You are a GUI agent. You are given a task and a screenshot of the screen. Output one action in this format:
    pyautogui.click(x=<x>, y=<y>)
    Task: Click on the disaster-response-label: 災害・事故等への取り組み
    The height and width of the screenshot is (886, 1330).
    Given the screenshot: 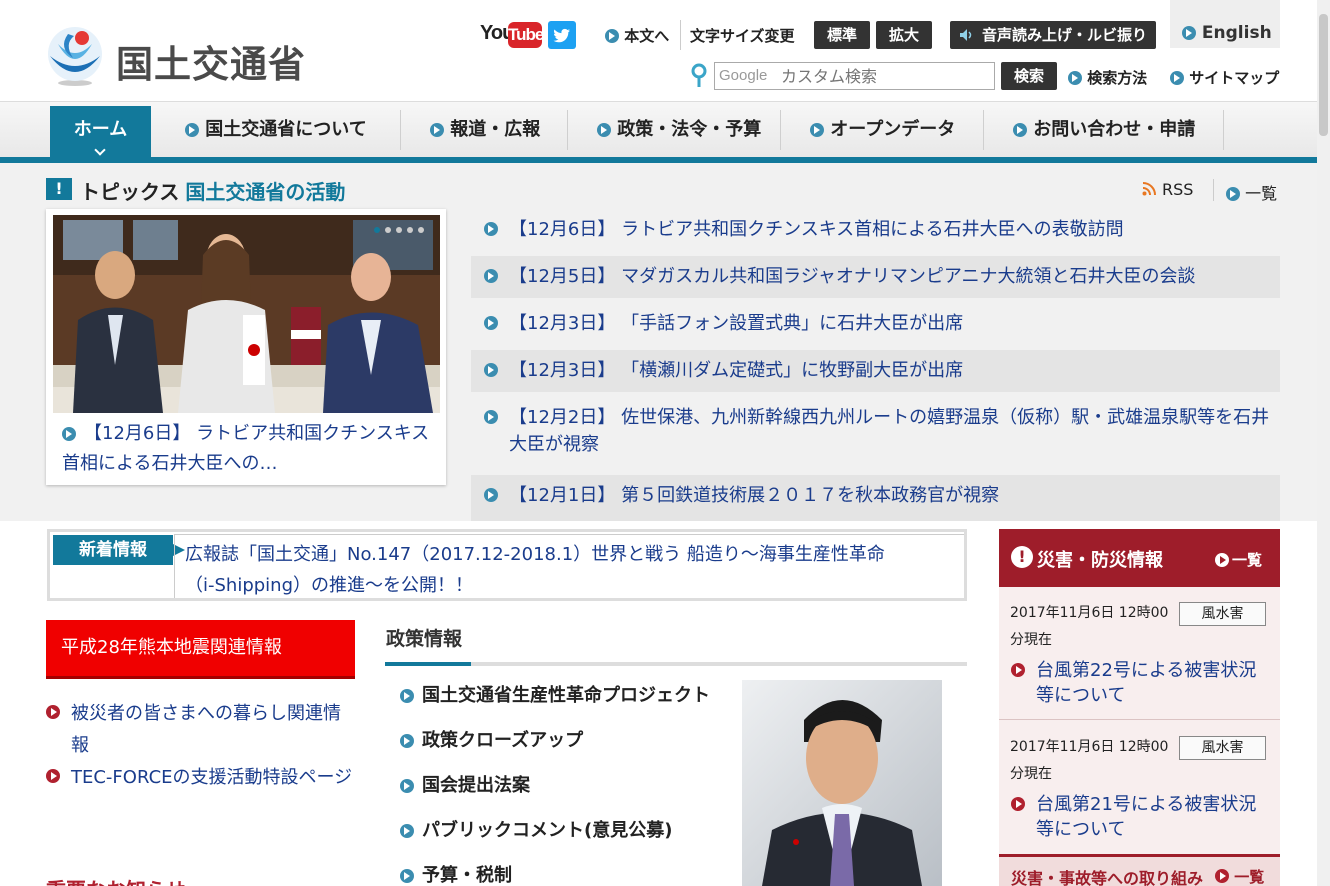 What is the action you would take?
    pyautogui.click(x=1107, y=877)
    